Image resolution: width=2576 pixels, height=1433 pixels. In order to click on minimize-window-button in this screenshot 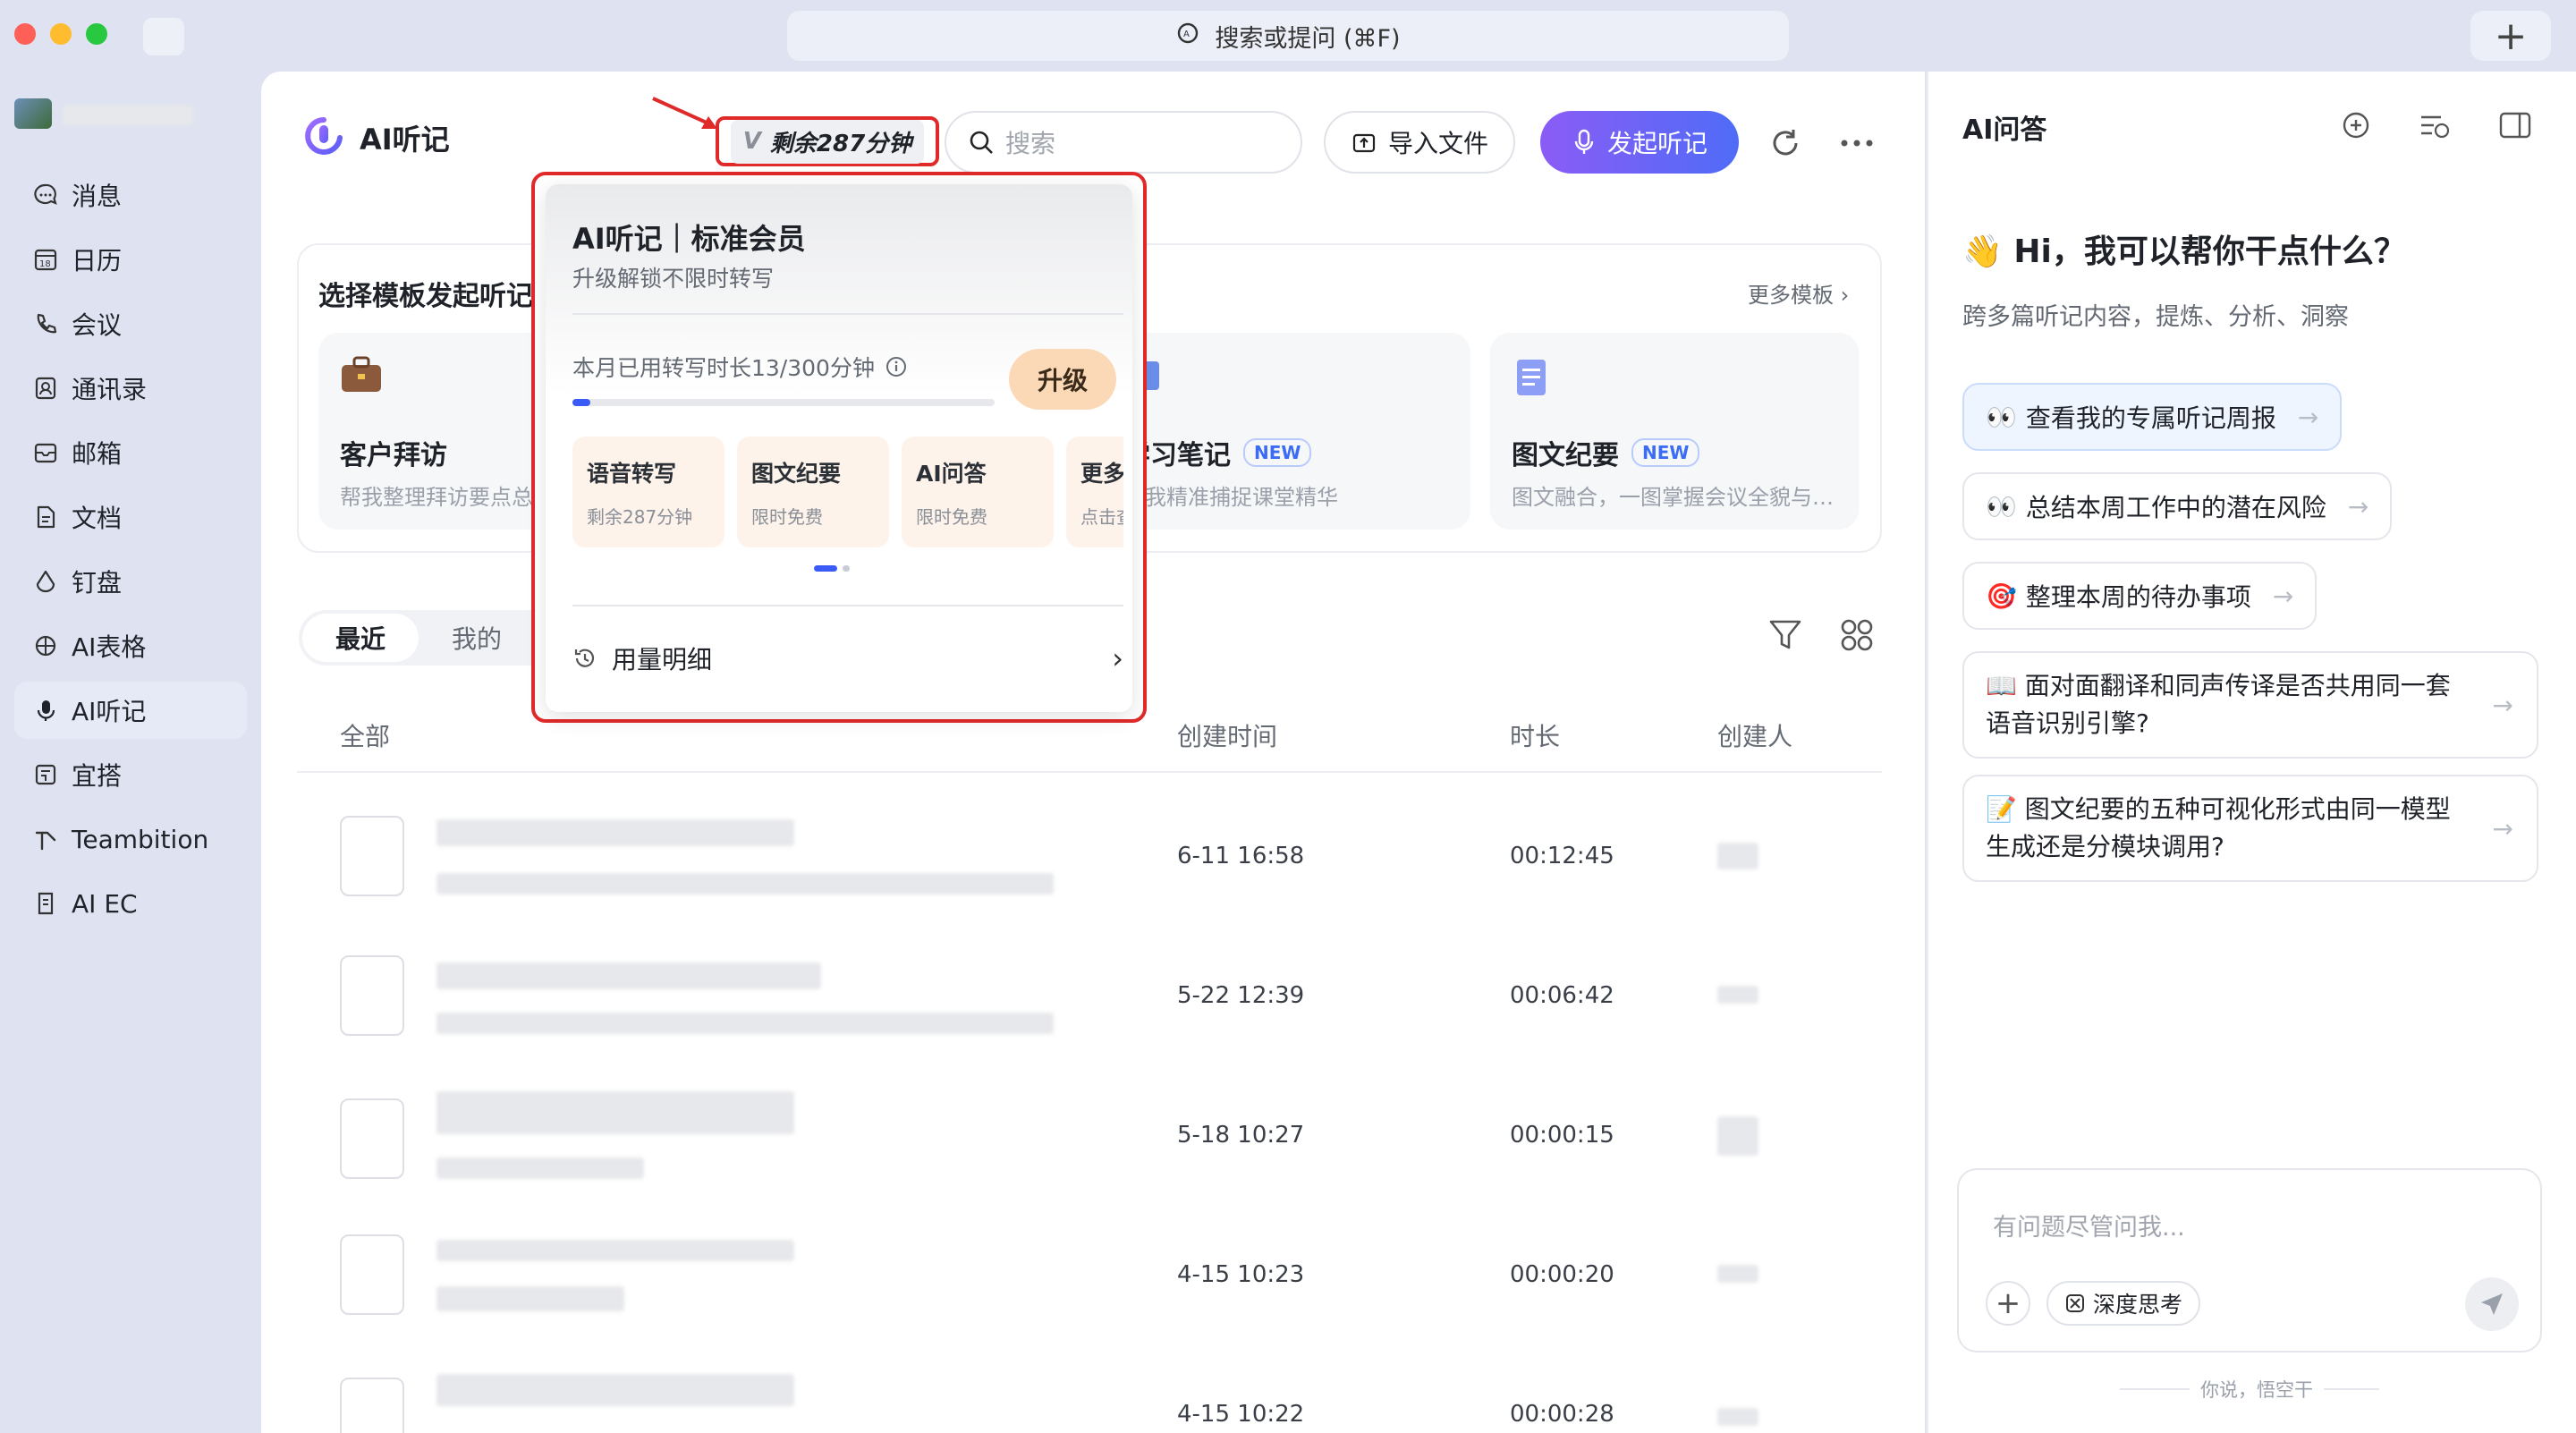, I will do `click(61, 34)`.